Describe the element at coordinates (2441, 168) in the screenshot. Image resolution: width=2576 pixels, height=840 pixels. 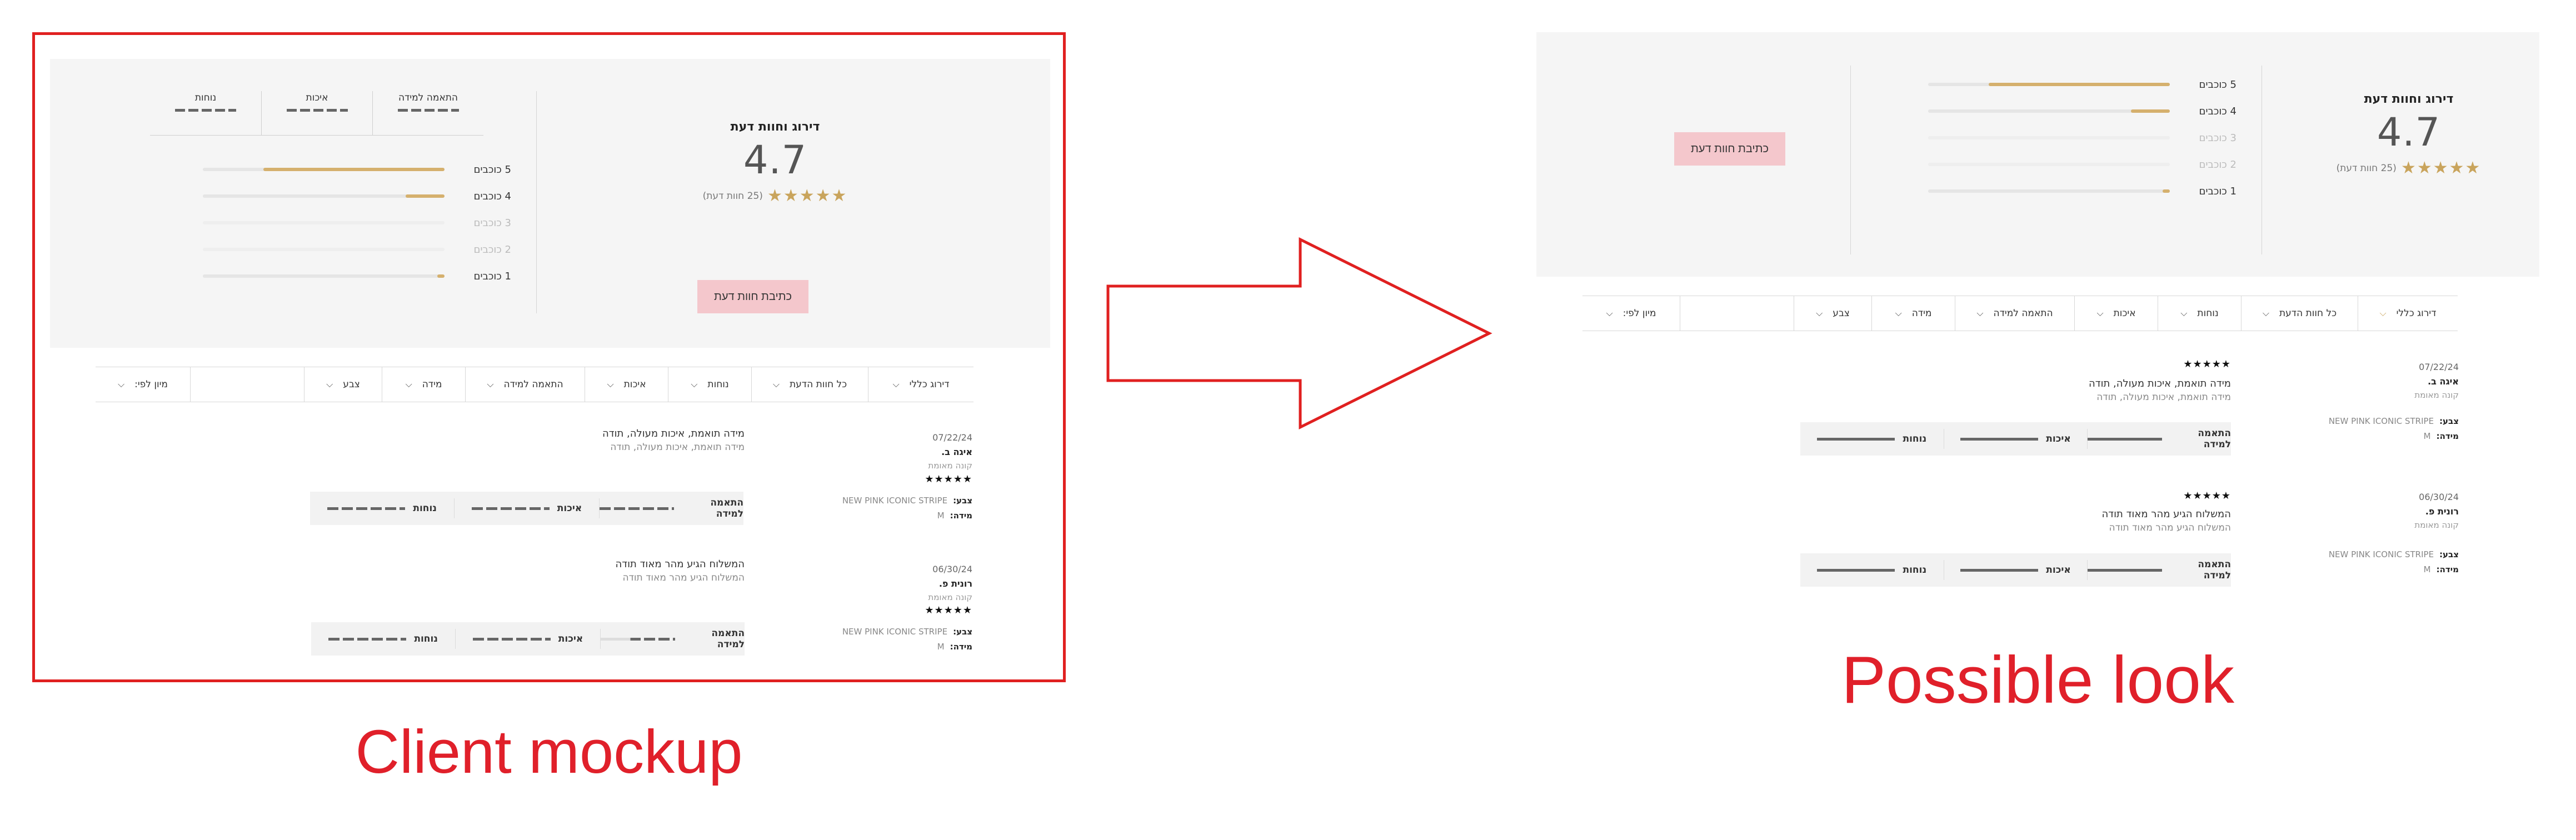
I see `rating-stars: ★★★★★` at that location.